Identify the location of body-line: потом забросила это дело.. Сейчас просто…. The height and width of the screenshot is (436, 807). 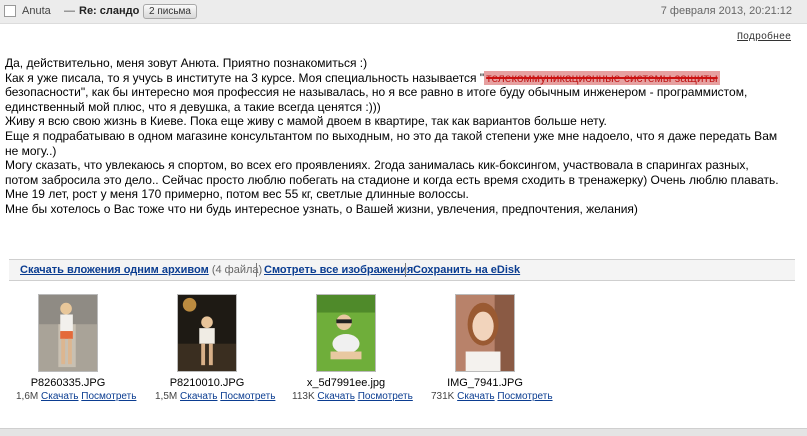
(392, 179).